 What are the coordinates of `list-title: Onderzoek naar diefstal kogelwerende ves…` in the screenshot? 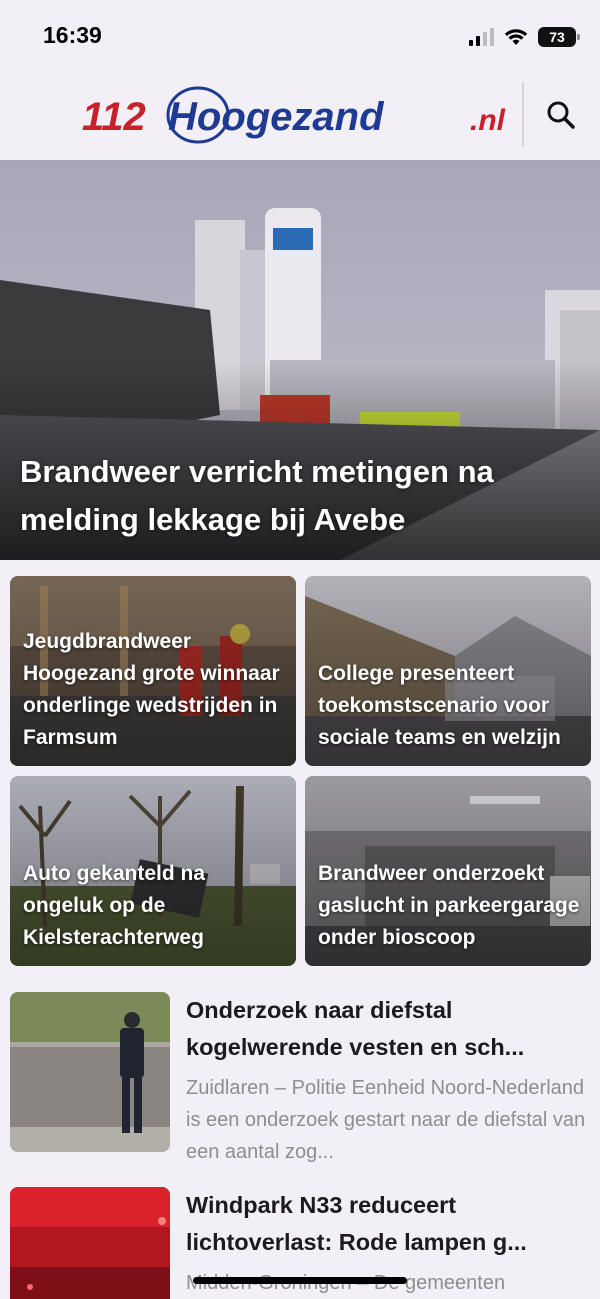 It's located at (355, 1028).